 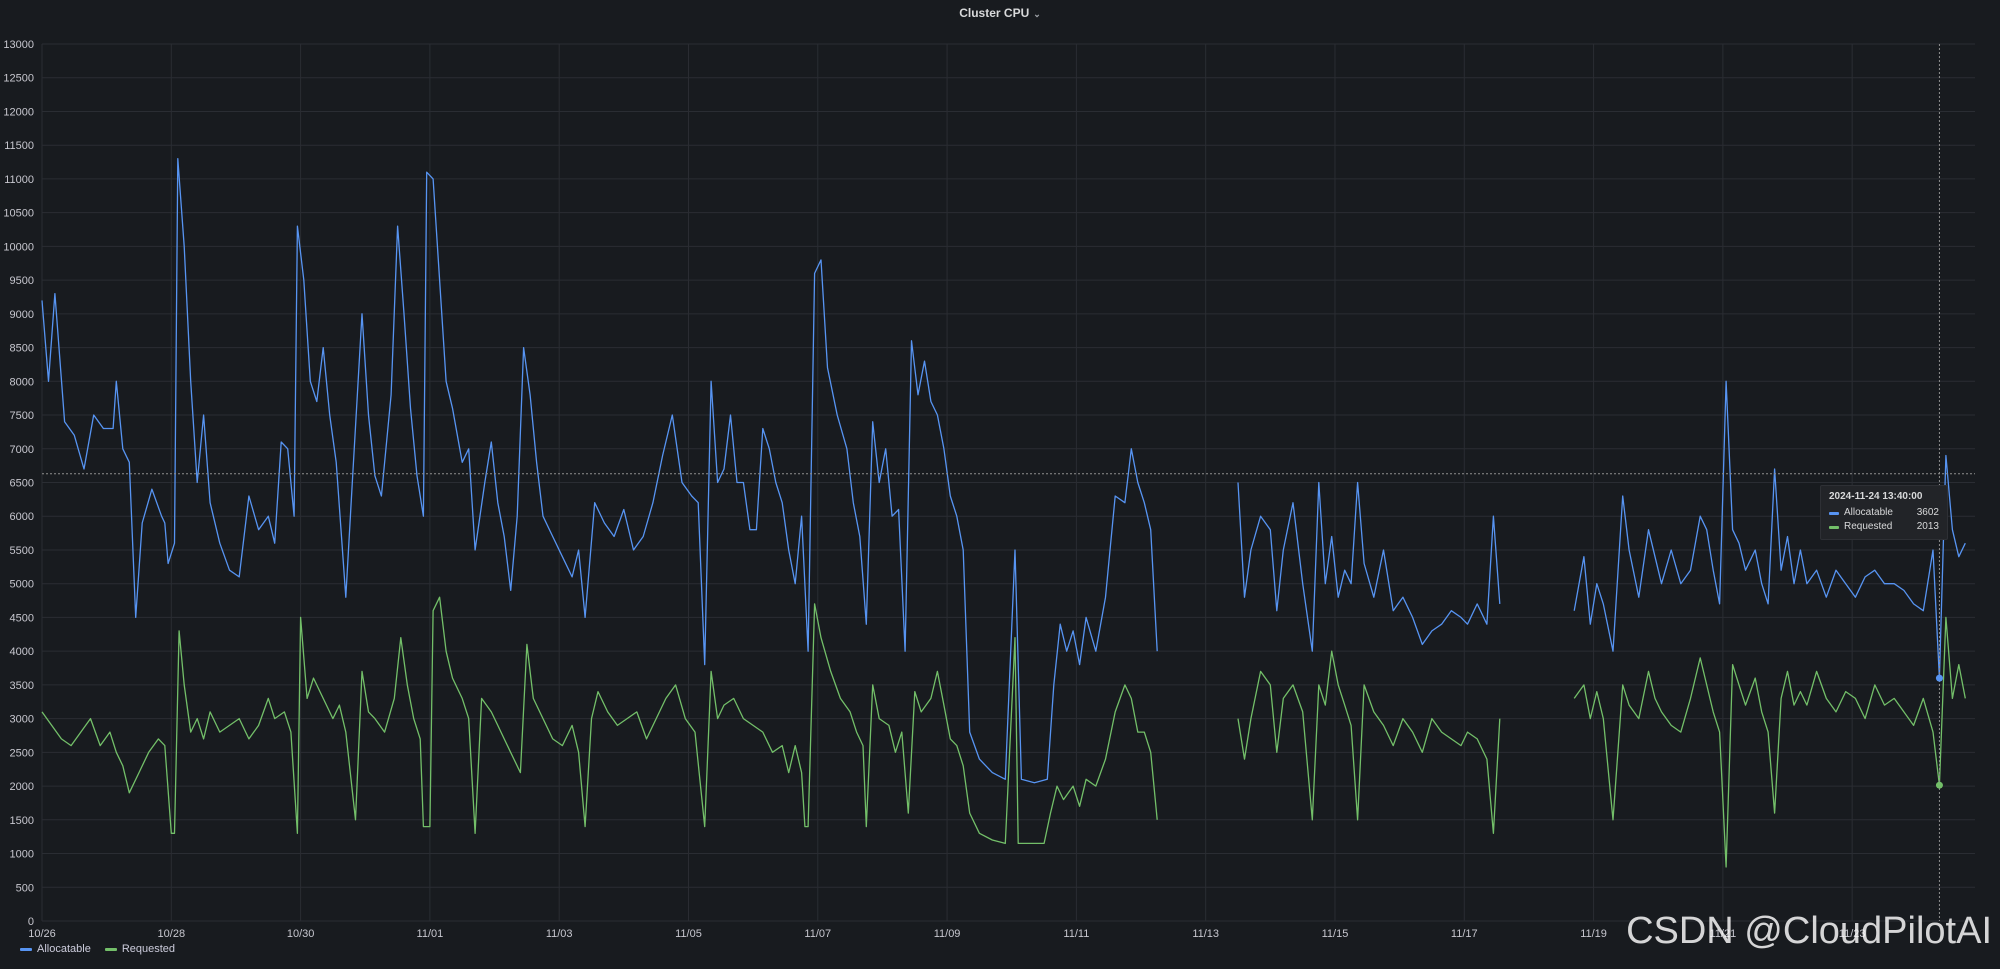 What do you see at coordinates (97, 949) in the screenshot?
I see `legend: Allocatable Requested` at bounding box center [97, 949].